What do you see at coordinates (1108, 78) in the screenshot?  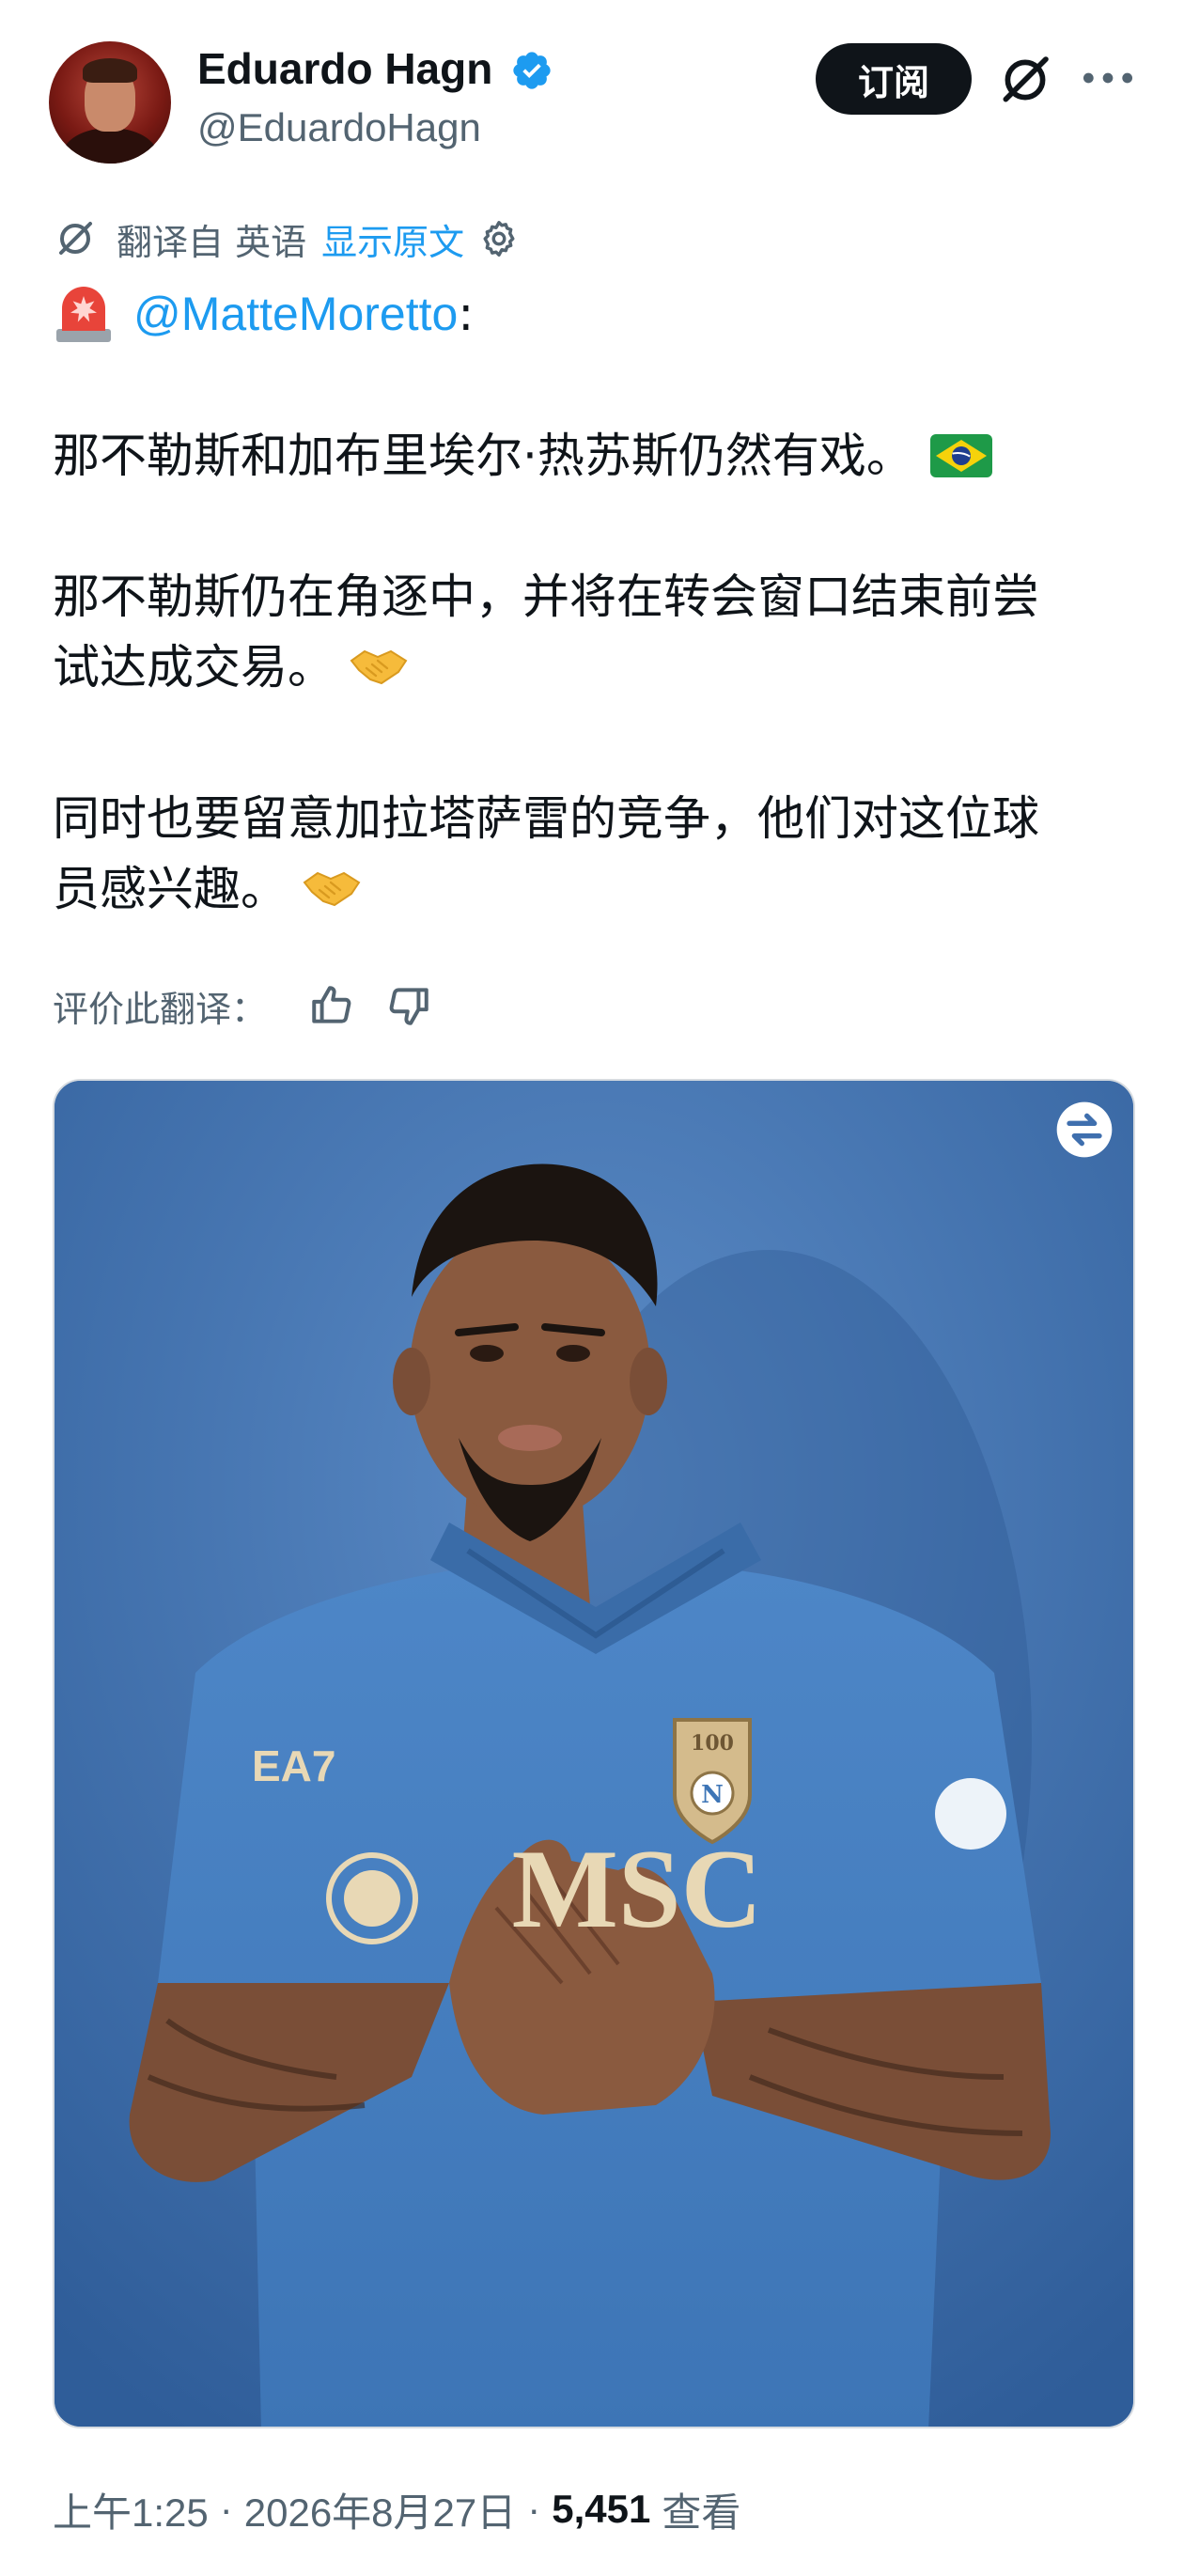 I see `more-options-icon` at bounding box center [1108, 78].